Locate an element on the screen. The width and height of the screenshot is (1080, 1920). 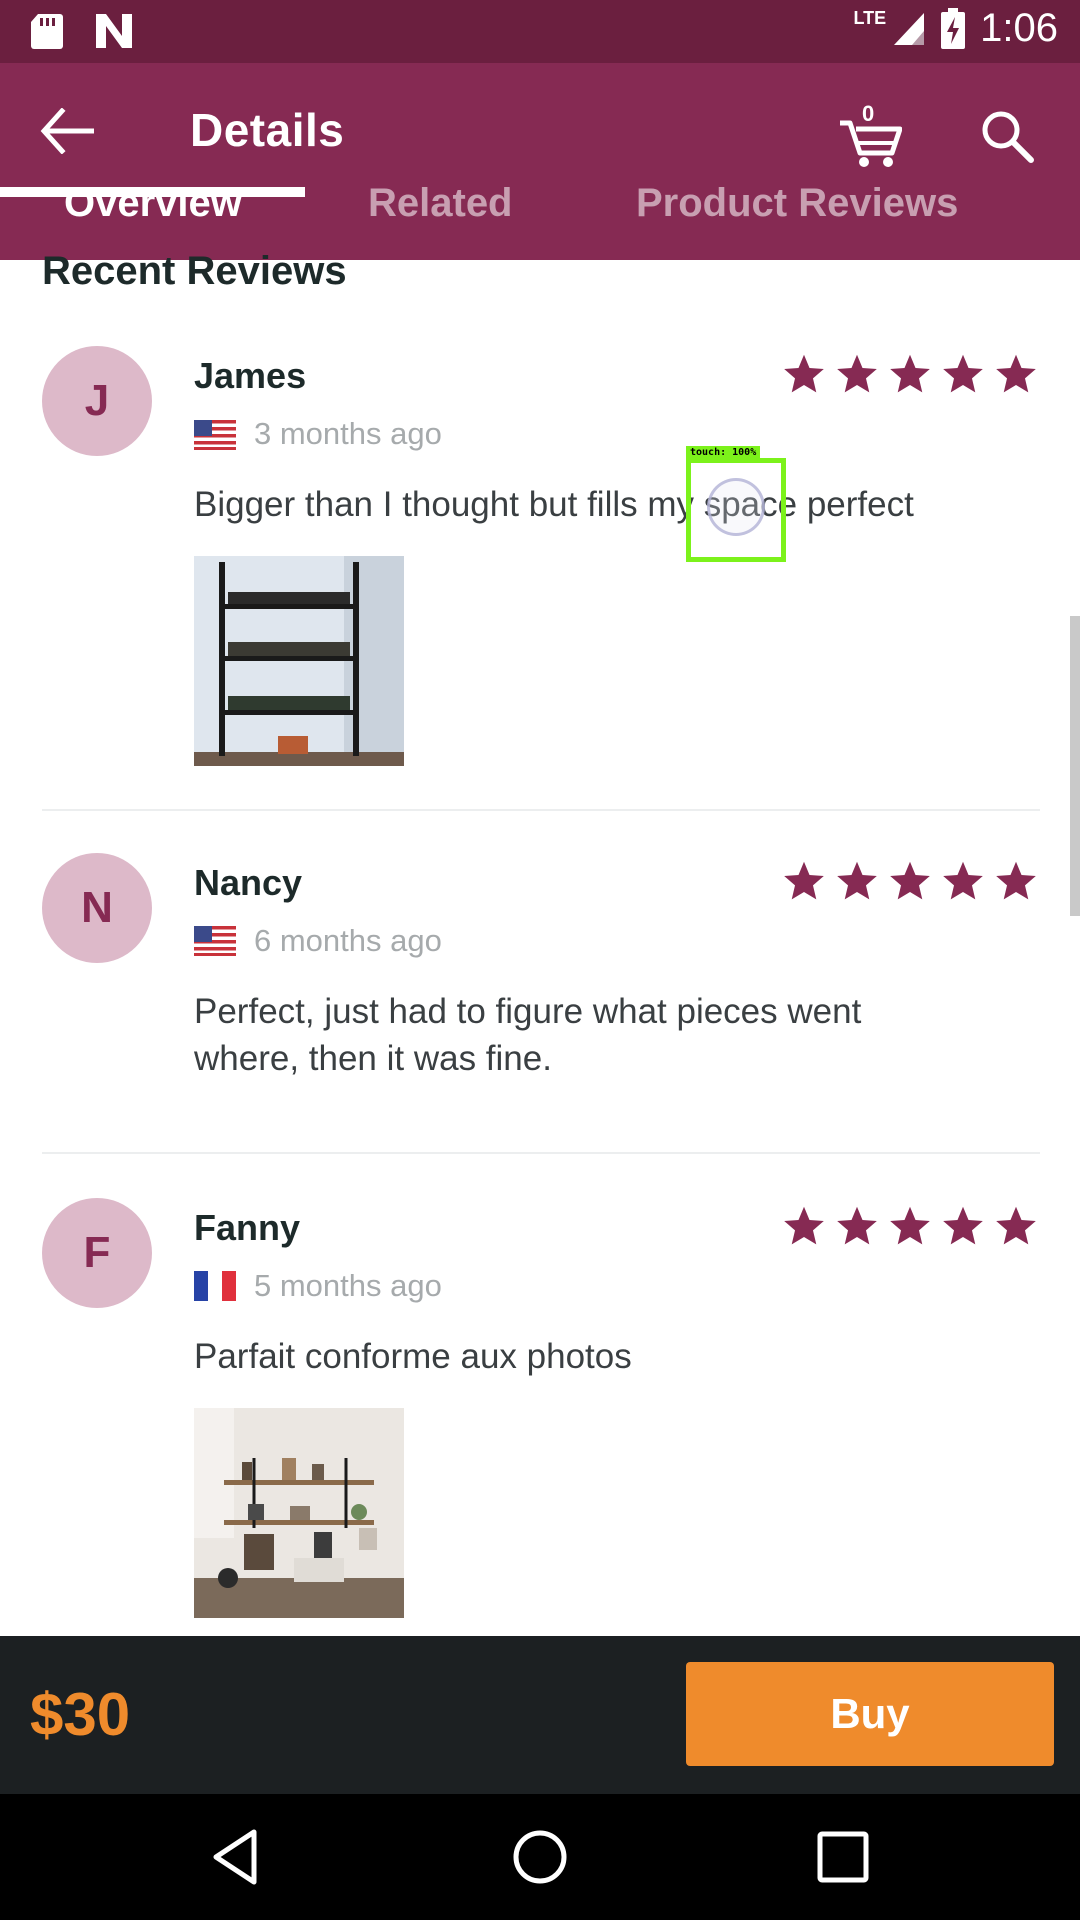
sd-card-icon is located at coordinates (47, 31).